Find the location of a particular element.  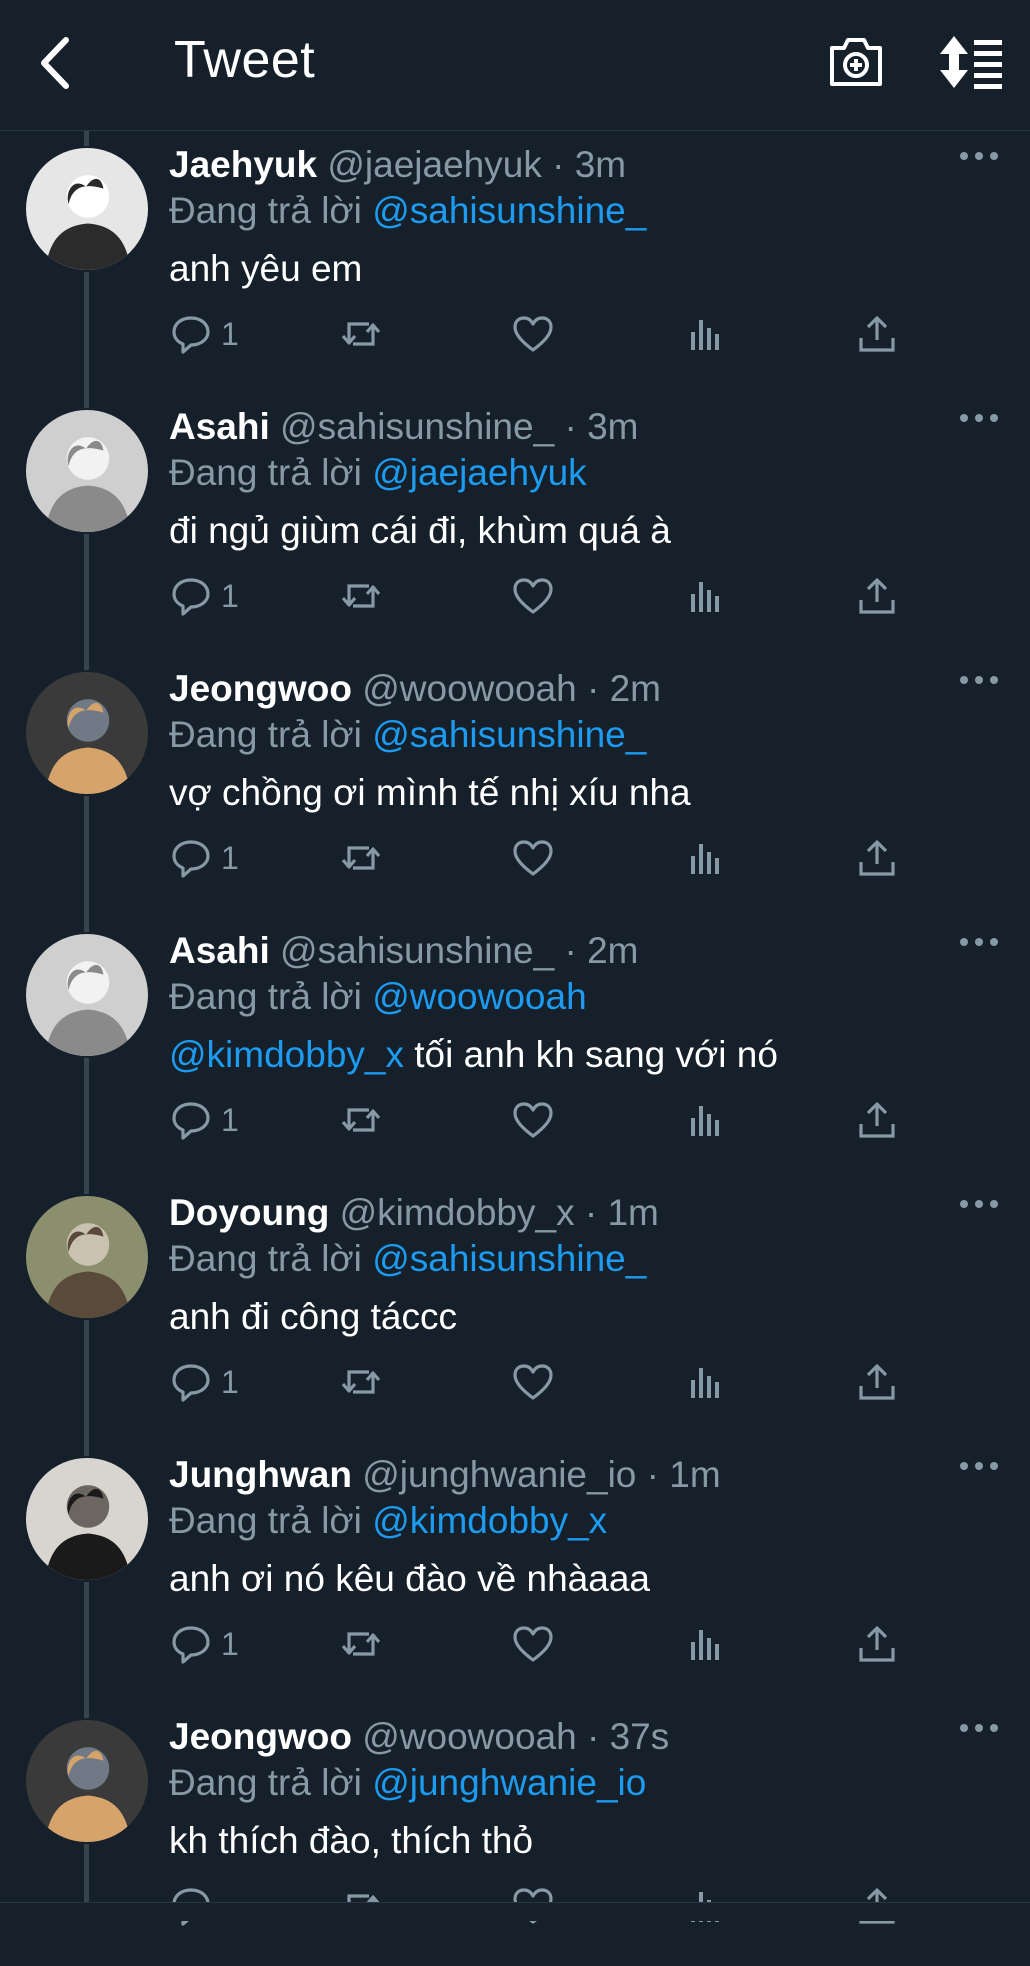

retweet-icon is located at coordinates (361, 334).